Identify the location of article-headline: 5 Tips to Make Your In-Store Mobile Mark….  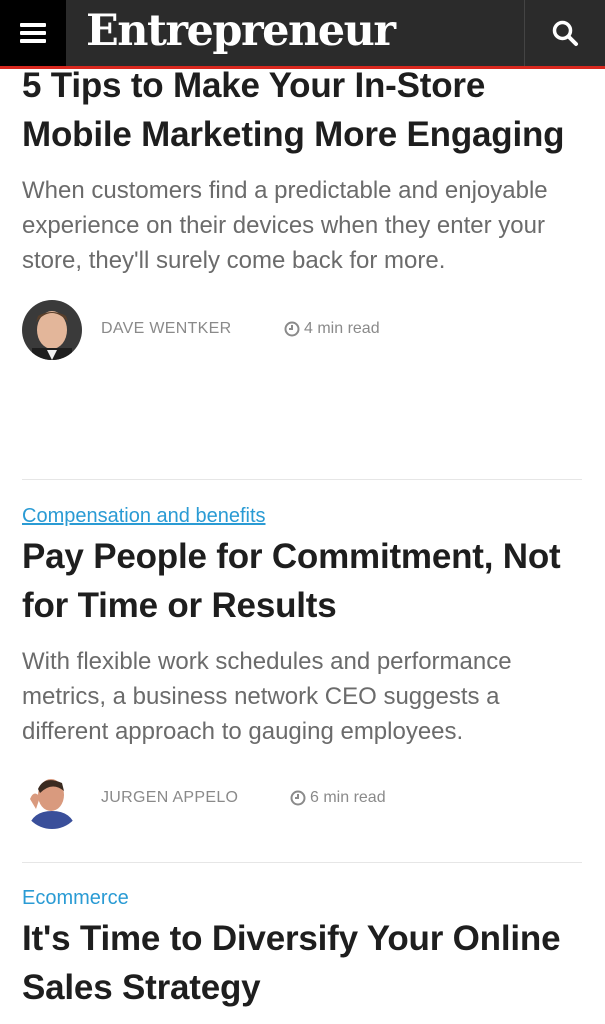
(302, 110).